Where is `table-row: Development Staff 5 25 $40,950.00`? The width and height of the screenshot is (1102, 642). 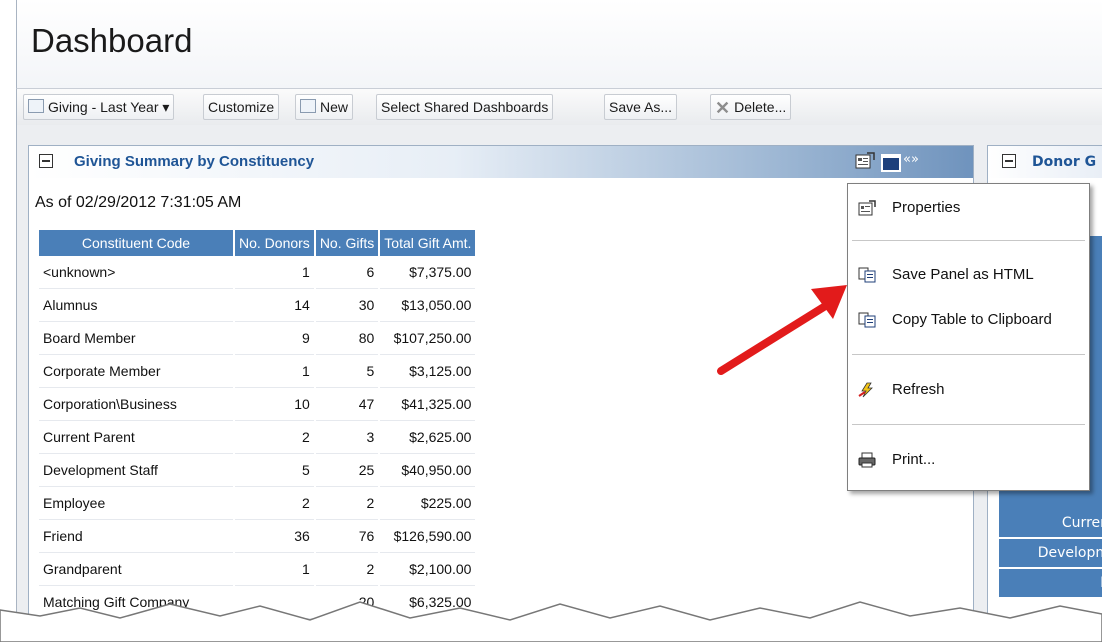
table-row: Development Staff 5 25 $40,950.00 is located at coordinates (258, 470).